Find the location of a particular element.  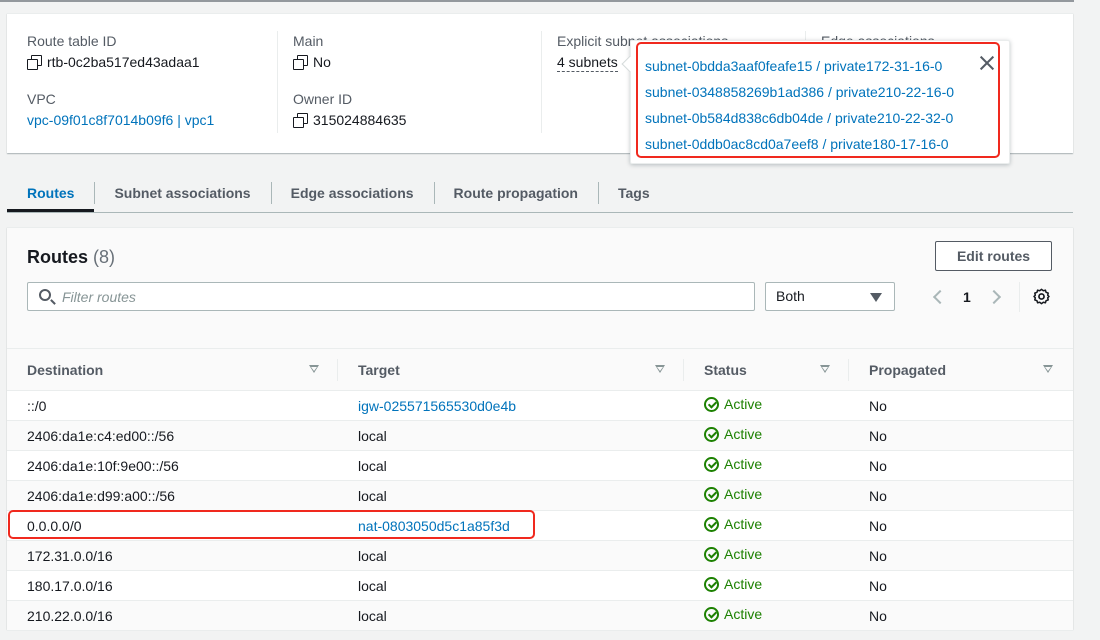

tab-route-propagation: Route propagation is located at coordinates (515, 194).